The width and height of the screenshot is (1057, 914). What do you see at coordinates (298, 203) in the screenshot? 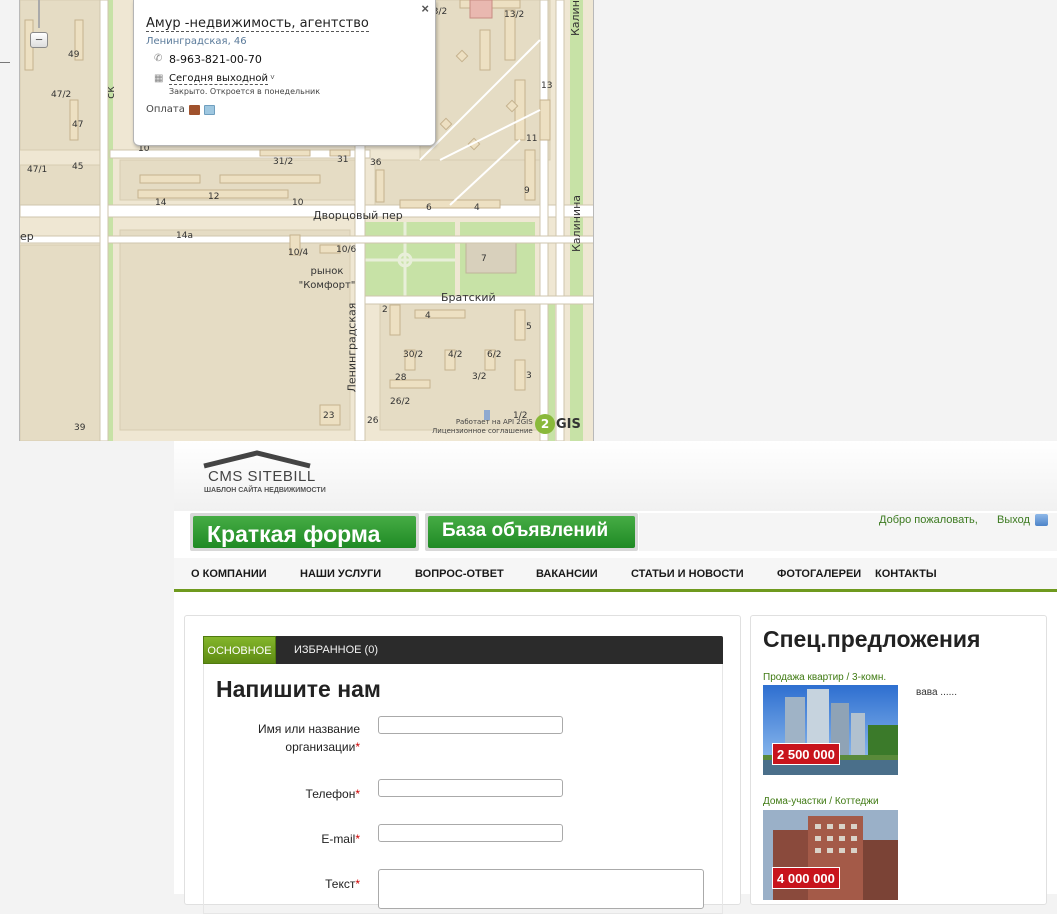
I see `house-number: 10` at bounding box center [298, 203].